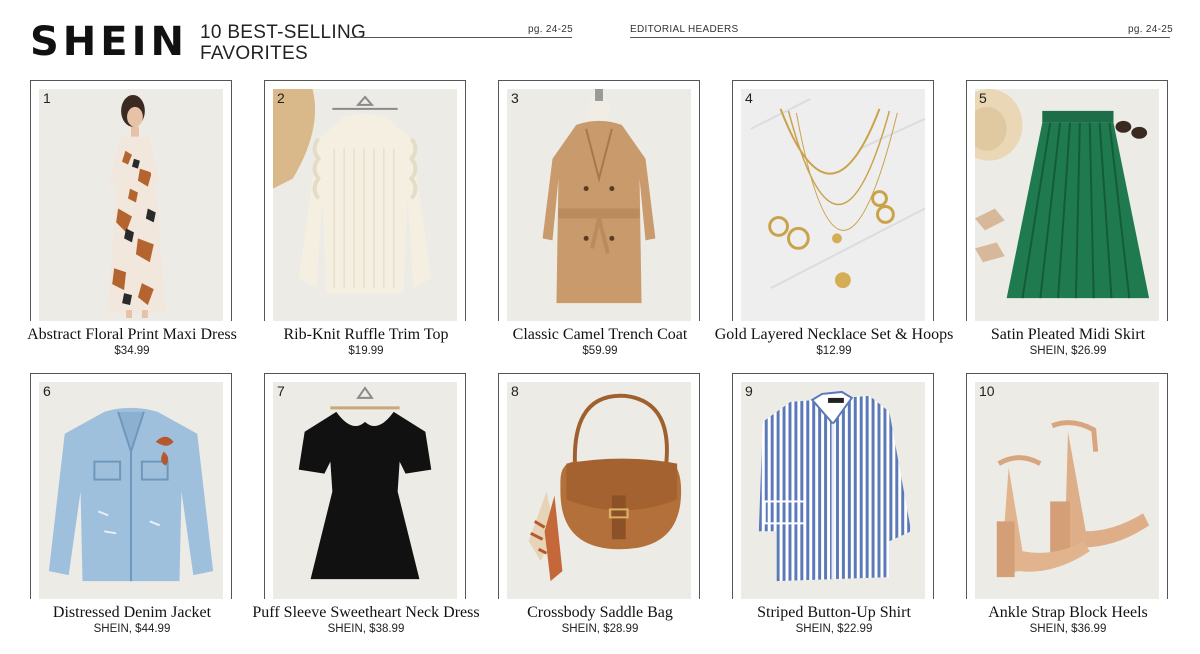 This screenshot has width=1200, height=654. I want to click on product-number: 3, so click(515, 98).